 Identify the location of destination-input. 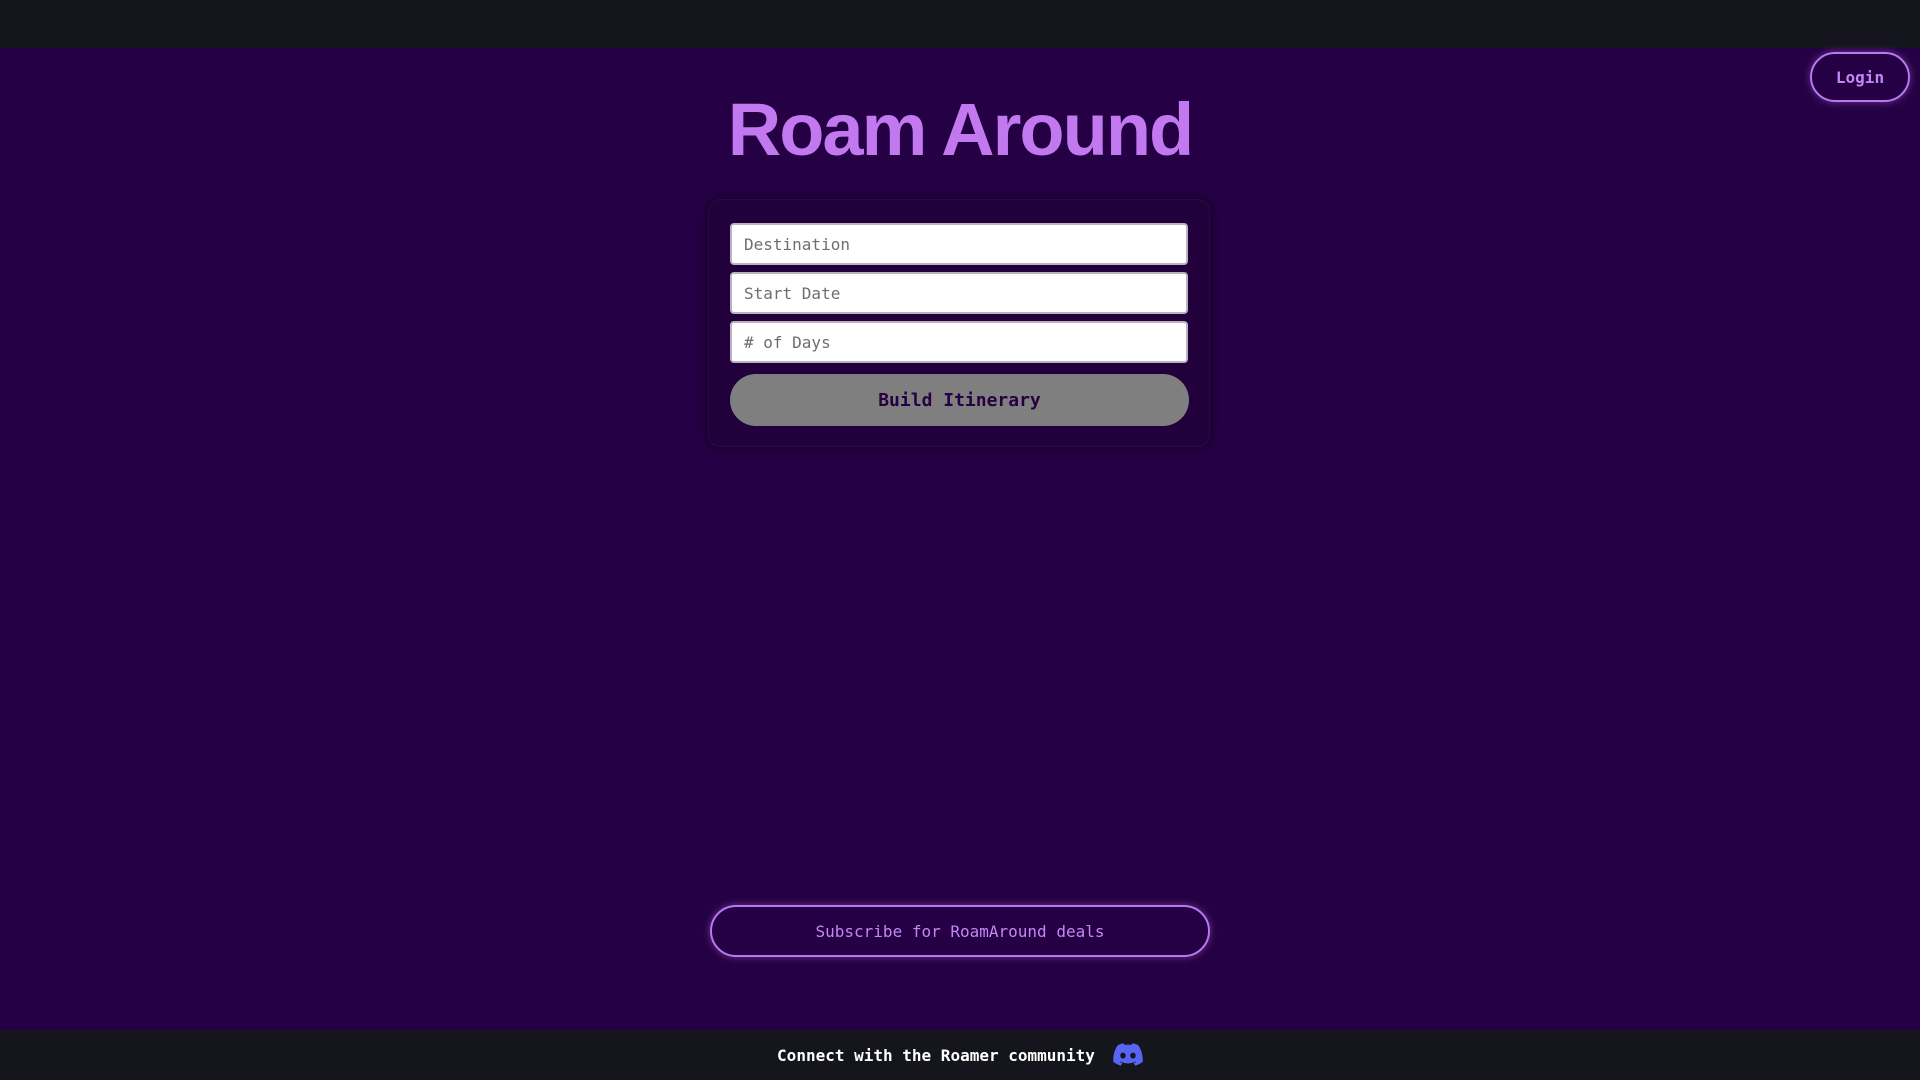
(959, 244).